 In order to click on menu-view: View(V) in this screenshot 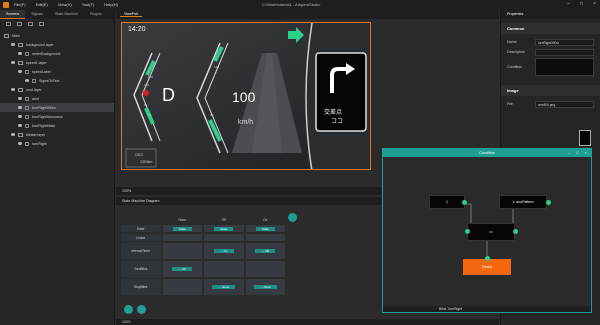, I will do `click(65, 4)`.